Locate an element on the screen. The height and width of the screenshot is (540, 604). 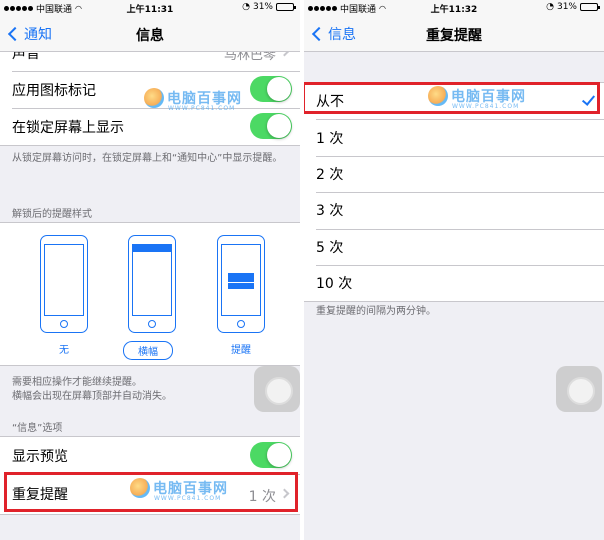
option-row: 10 次 is located at coordinates (454, 282).